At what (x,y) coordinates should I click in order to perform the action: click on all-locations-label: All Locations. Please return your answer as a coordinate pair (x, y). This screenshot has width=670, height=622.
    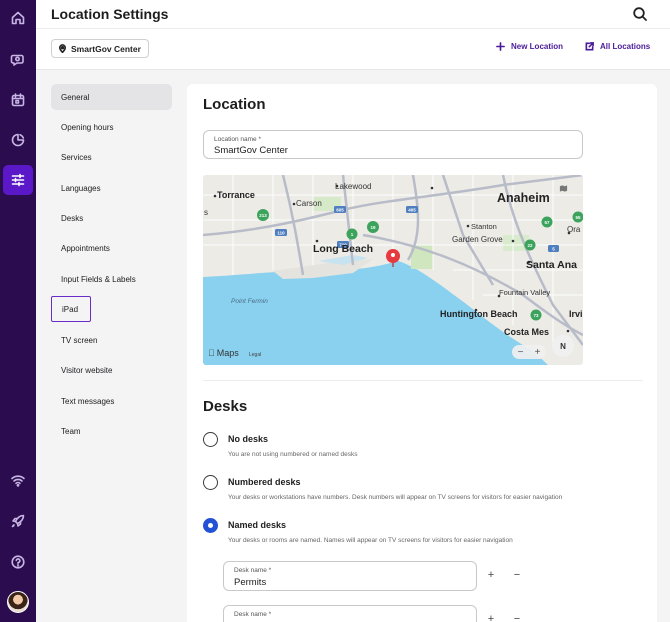
    Looking at the image, I should click on (625, 46).